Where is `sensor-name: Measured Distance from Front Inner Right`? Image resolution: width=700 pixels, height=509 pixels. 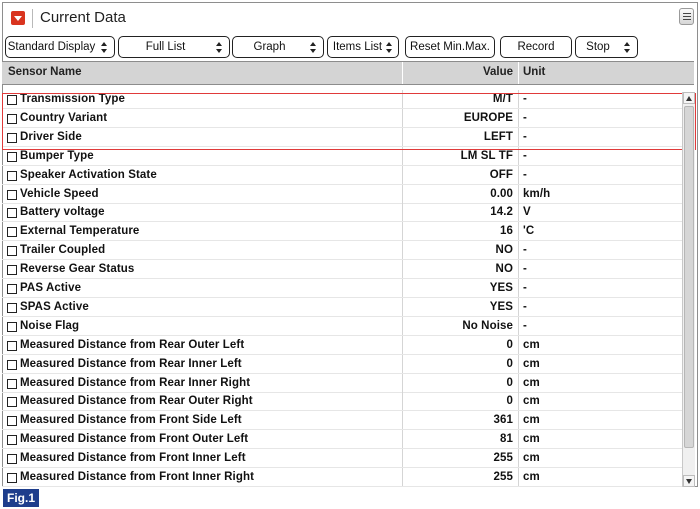 sensor-name: Measured Distance from Front Inner Right is located at coordinates (137, 477).